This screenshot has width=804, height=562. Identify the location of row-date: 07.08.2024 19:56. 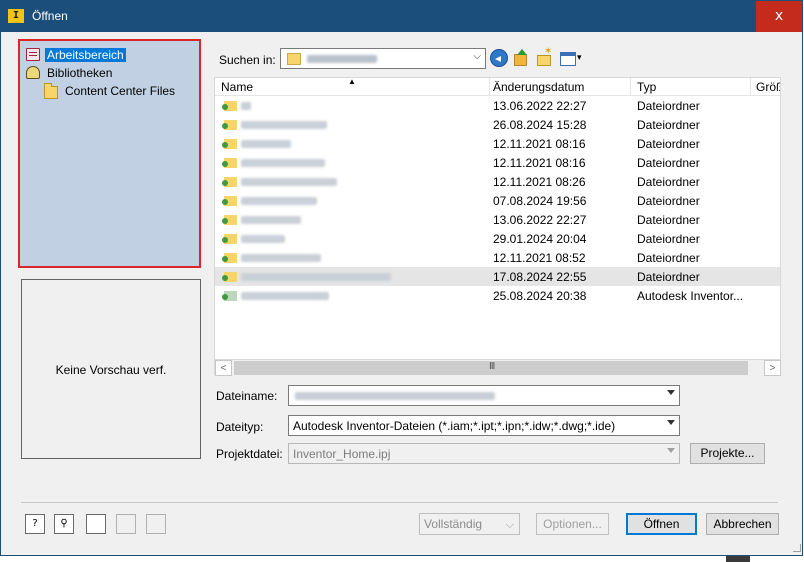
(540, 201).